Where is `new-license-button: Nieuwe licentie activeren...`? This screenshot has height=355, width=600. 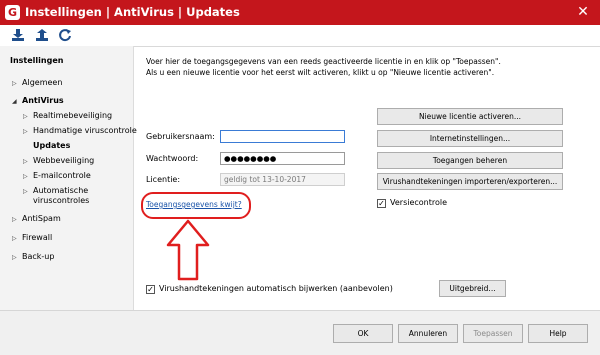
new-license-button: Nieuwe licentie activeren... is located at coordinates (470, 116).